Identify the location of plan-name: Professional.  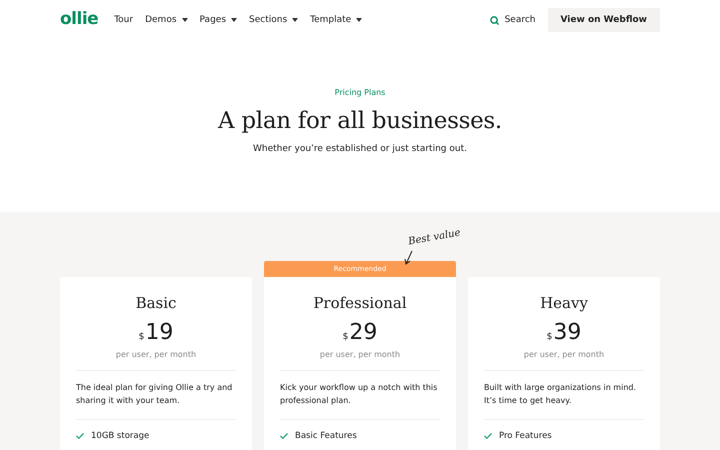
(360, 303).